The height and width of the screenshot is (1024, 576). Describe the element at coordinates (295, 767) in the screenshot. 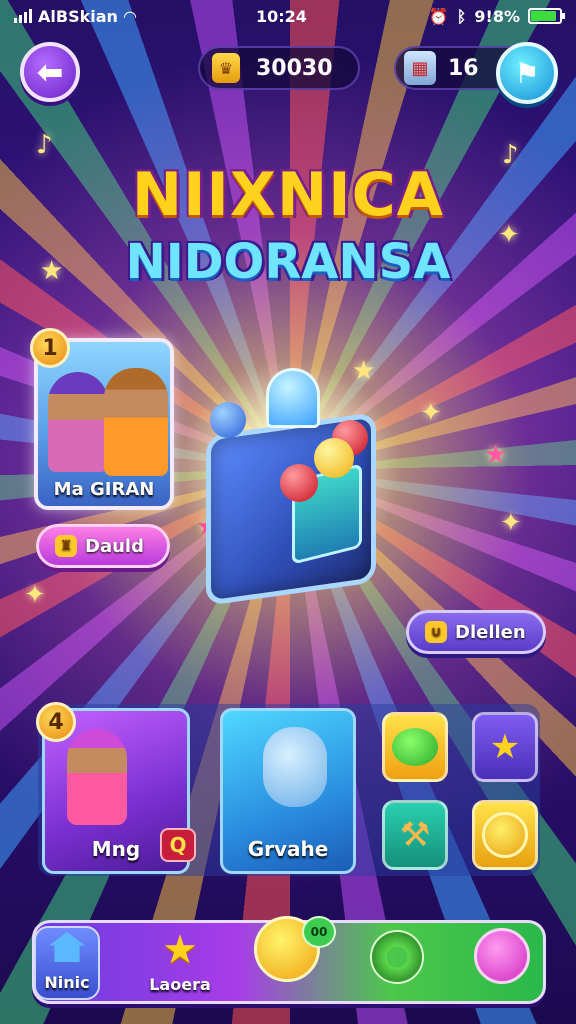

I see `robot-figure` at that location.